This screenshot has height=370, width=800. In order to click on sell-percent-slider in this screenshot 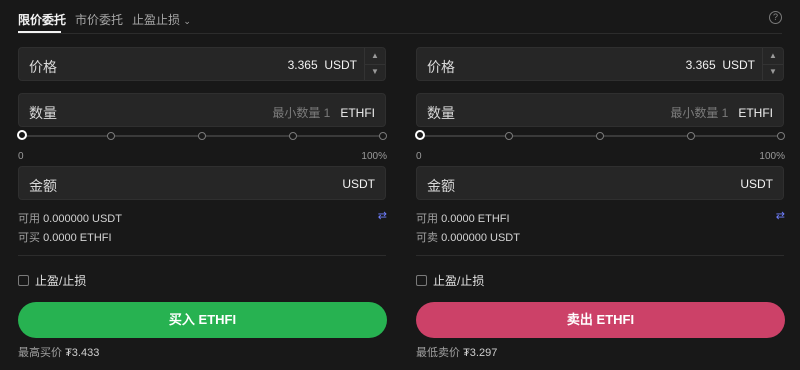, I will do `click(600, 136)`.